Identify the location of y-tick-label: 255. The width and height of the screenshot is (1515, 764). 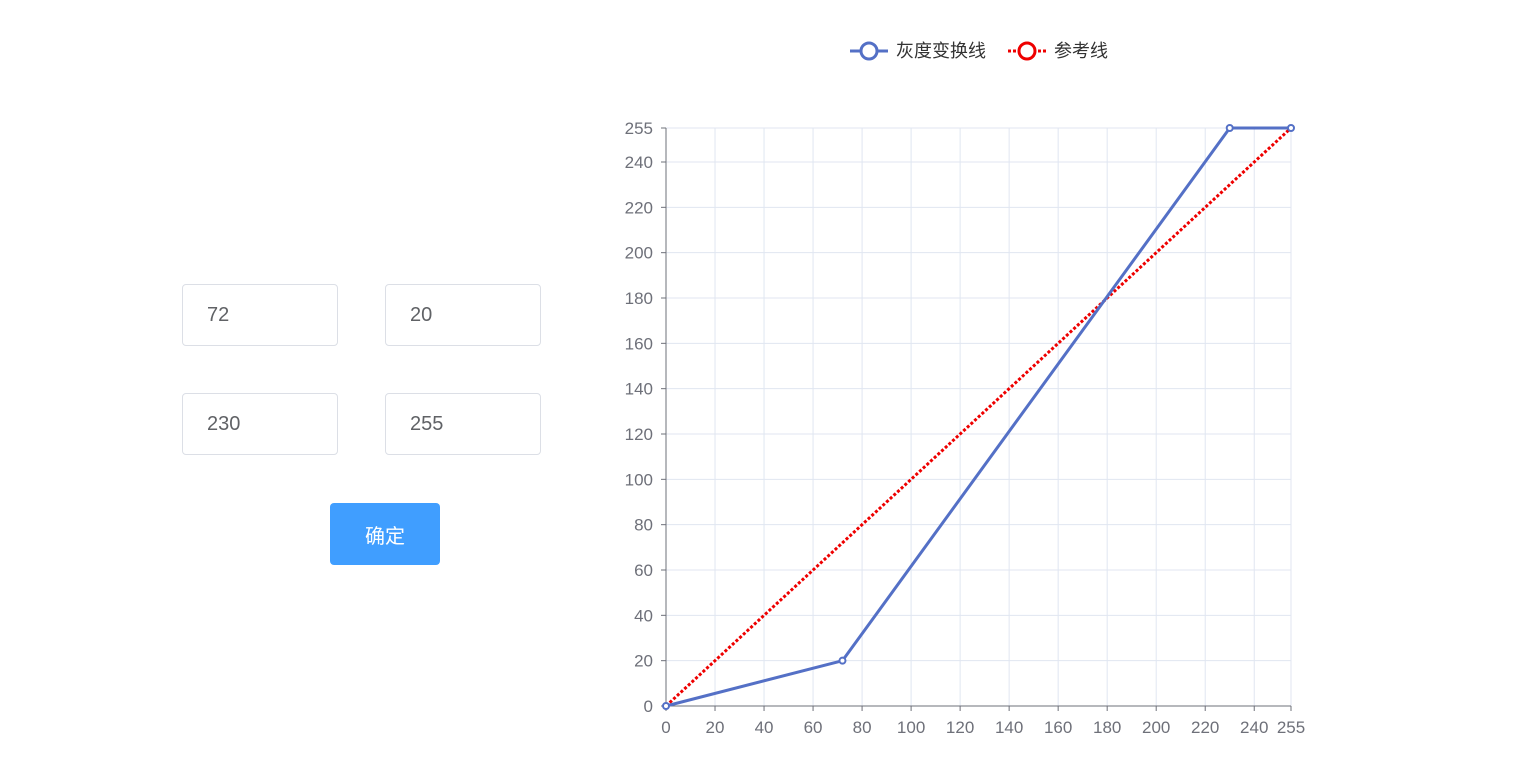
(639, 128).